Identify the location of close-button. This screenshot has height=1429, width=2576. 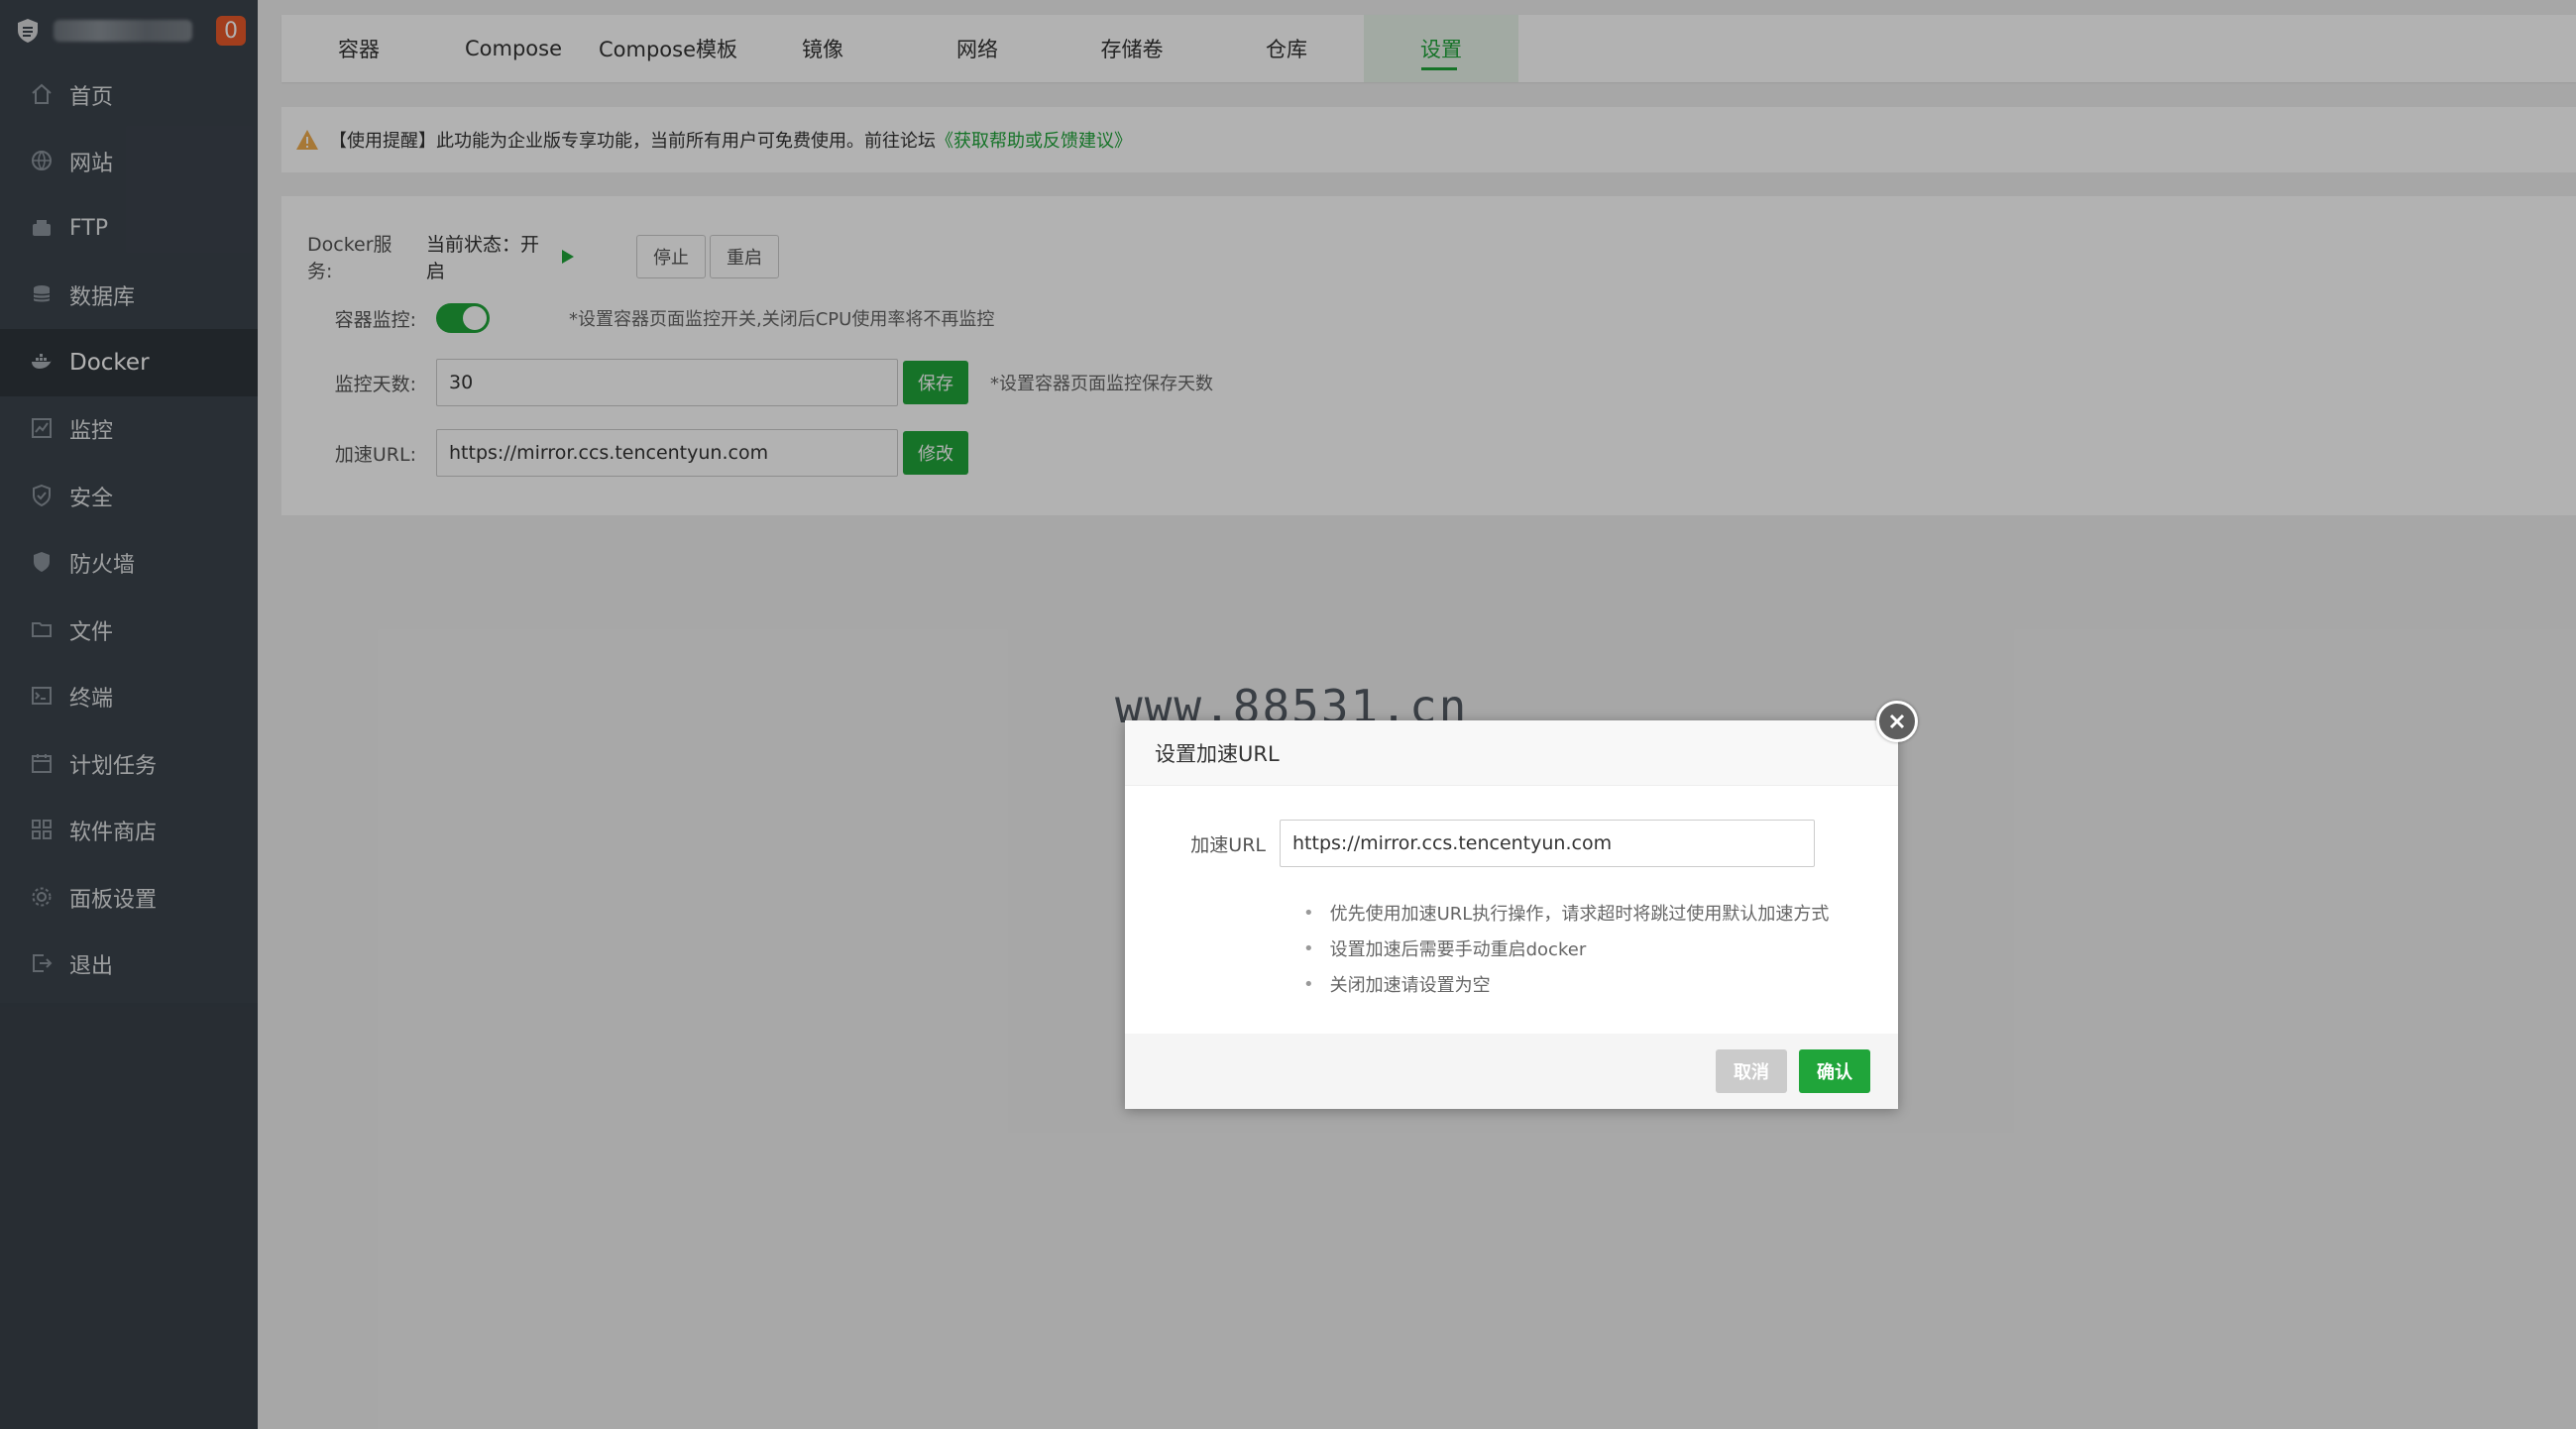
(1897, 721).